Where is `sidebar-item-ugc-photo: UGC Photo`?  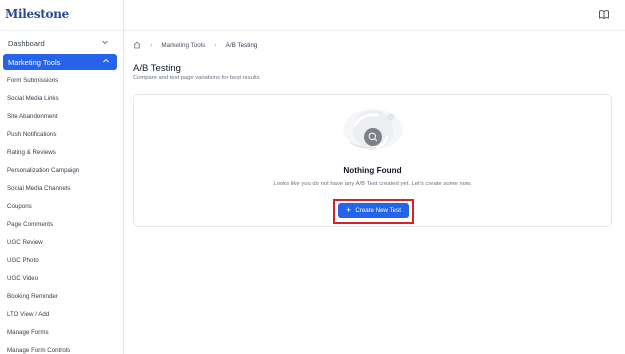
sidebar-item-ugc-photo: UGC Photo is located at coordinates (61, 261).